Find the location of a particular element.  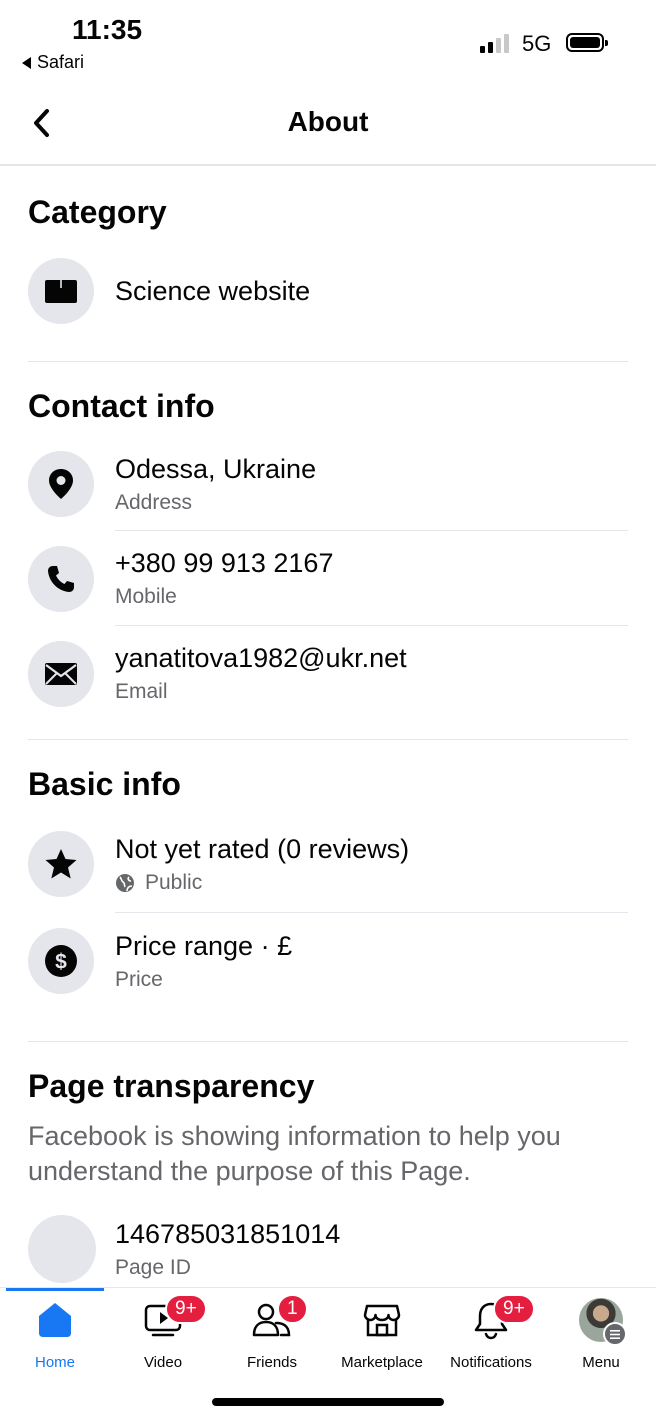

notifications-badge: 9+ is located at coordinates (514, 1309).